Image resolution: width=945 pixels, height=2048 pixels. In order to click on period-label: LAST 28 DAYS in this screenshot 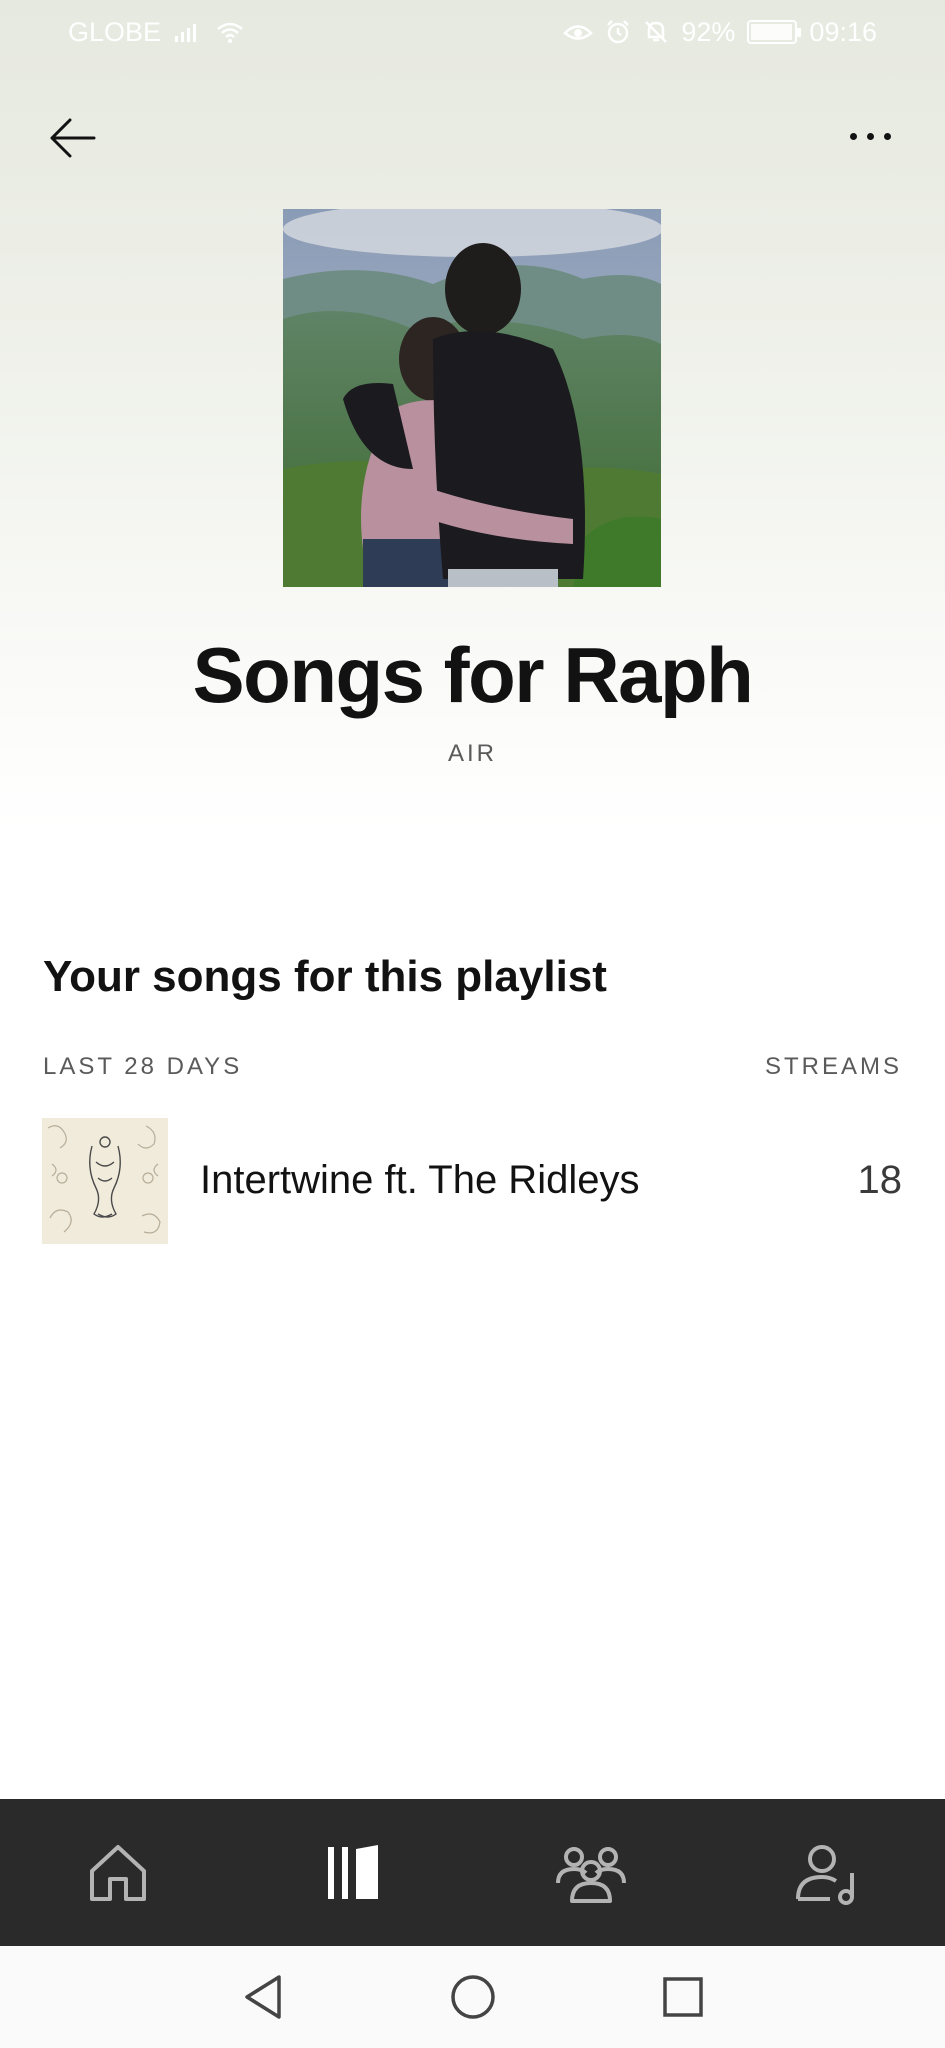, I will do `click(143, 1066)`.